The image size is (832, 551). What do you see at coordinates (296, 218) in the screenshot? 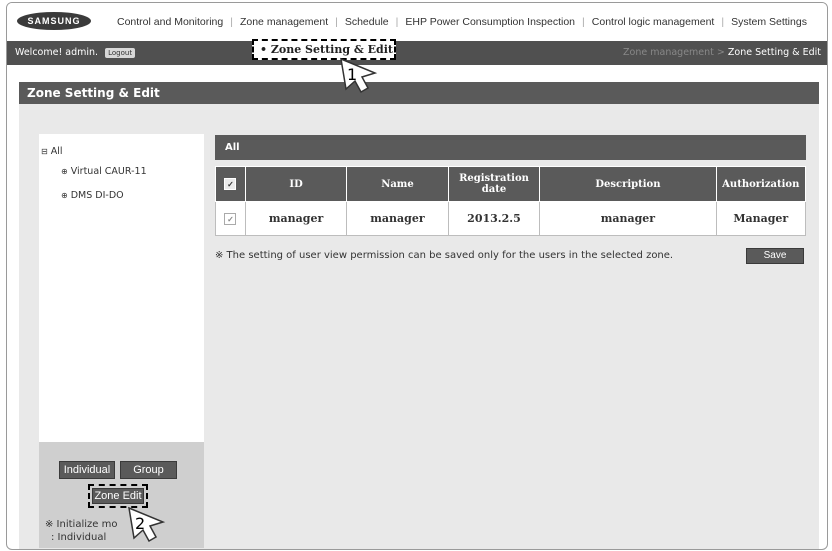
I see `cell-id: manager` at bounding box center [296, 218].